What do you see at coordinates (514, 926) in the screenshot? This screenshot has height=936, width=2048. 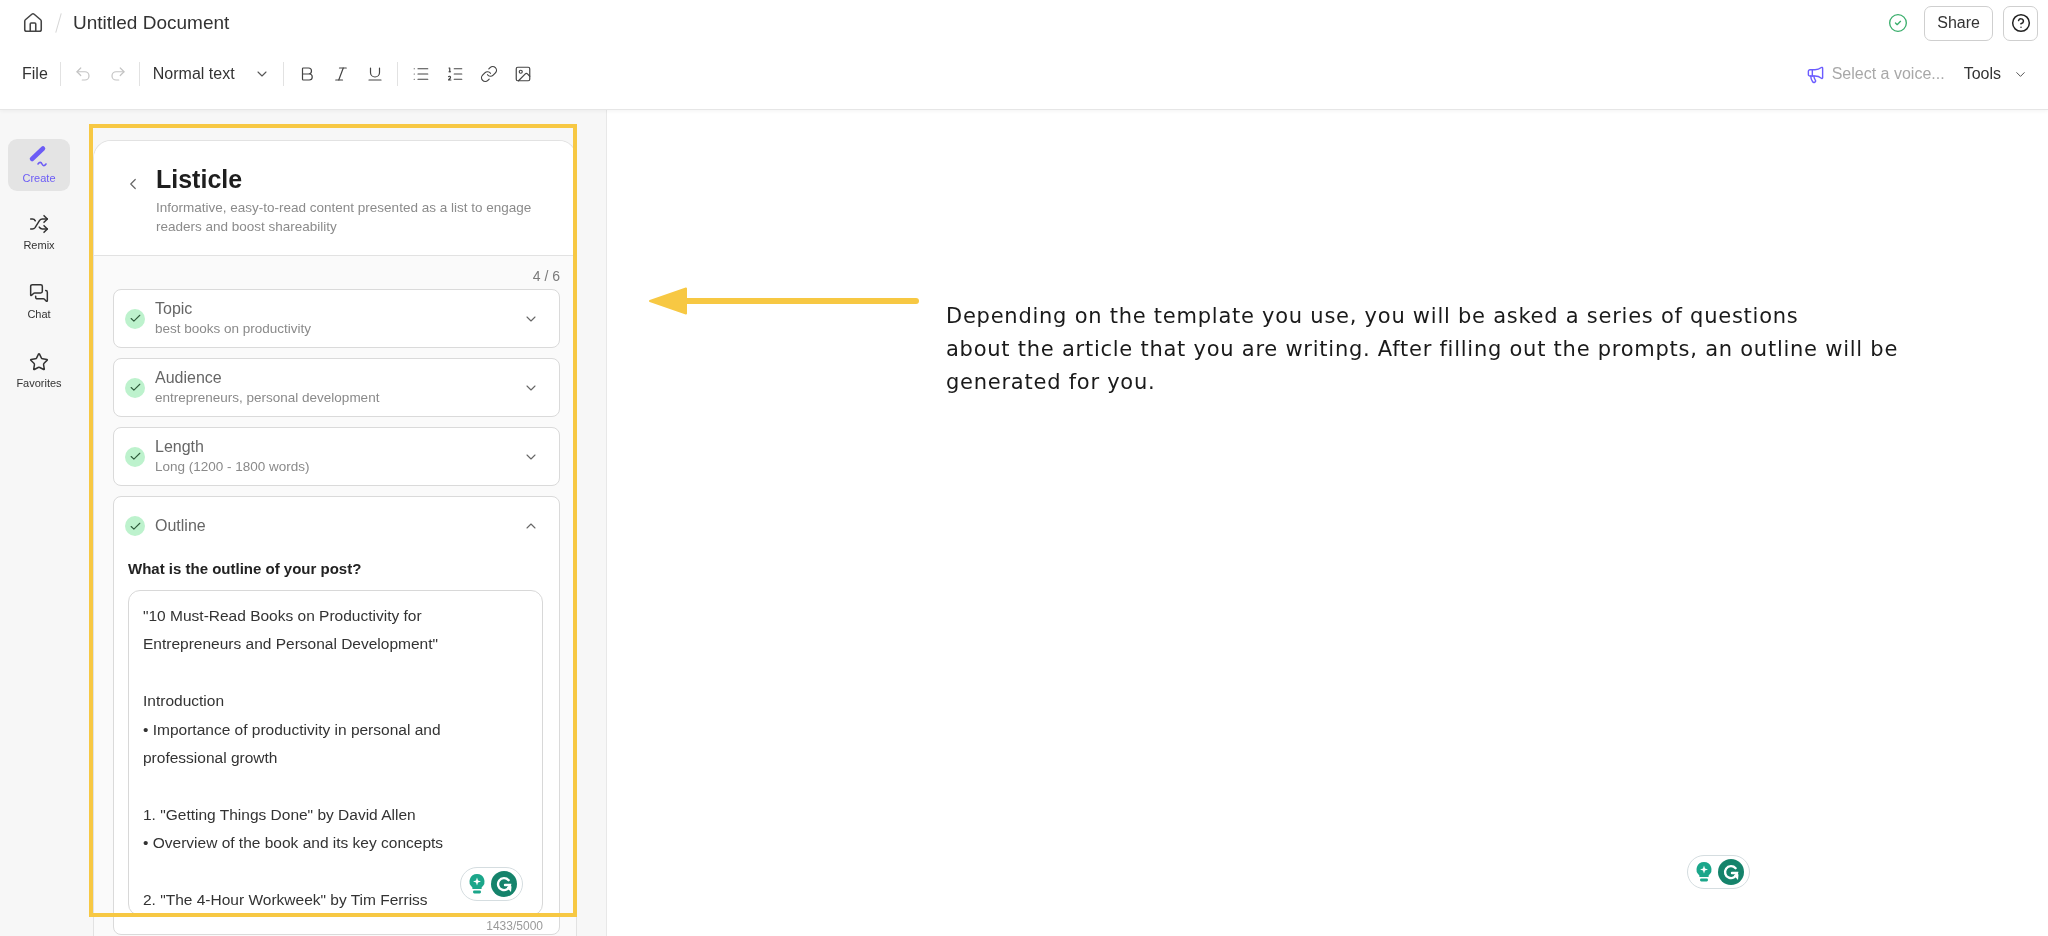 I see `character-counter: 1433/5000` at bounding box center [514, 926].